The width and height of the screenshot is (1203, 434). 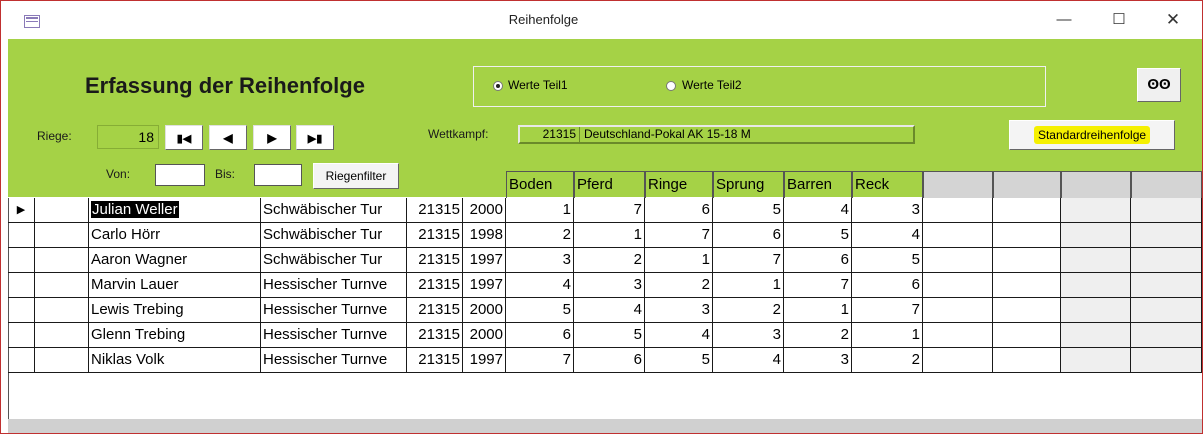 I want to click on close-button: ✕, so click(x=1173, y=20).